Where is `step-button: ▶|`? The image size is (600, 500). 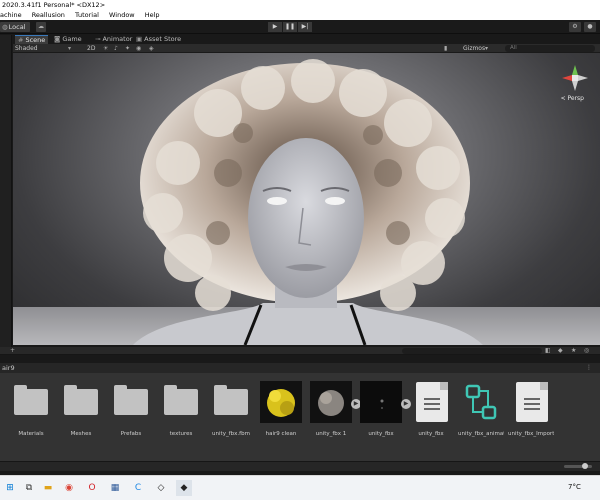
step-button: ▶| is located at coordinates (305, 27).